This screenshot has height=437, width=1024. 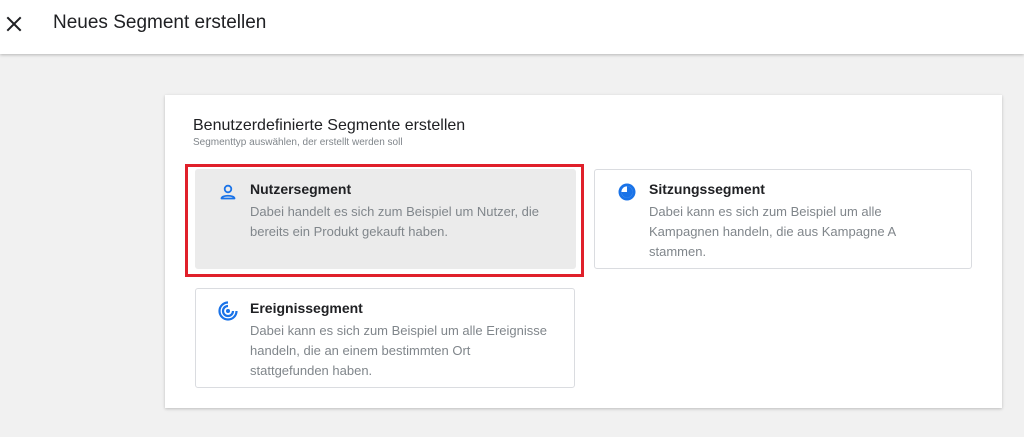 What do you see at coordinates (707, 189) in the screenshot?
I see `card-title: Sitzungssegment` at bounding box center [707, 189].